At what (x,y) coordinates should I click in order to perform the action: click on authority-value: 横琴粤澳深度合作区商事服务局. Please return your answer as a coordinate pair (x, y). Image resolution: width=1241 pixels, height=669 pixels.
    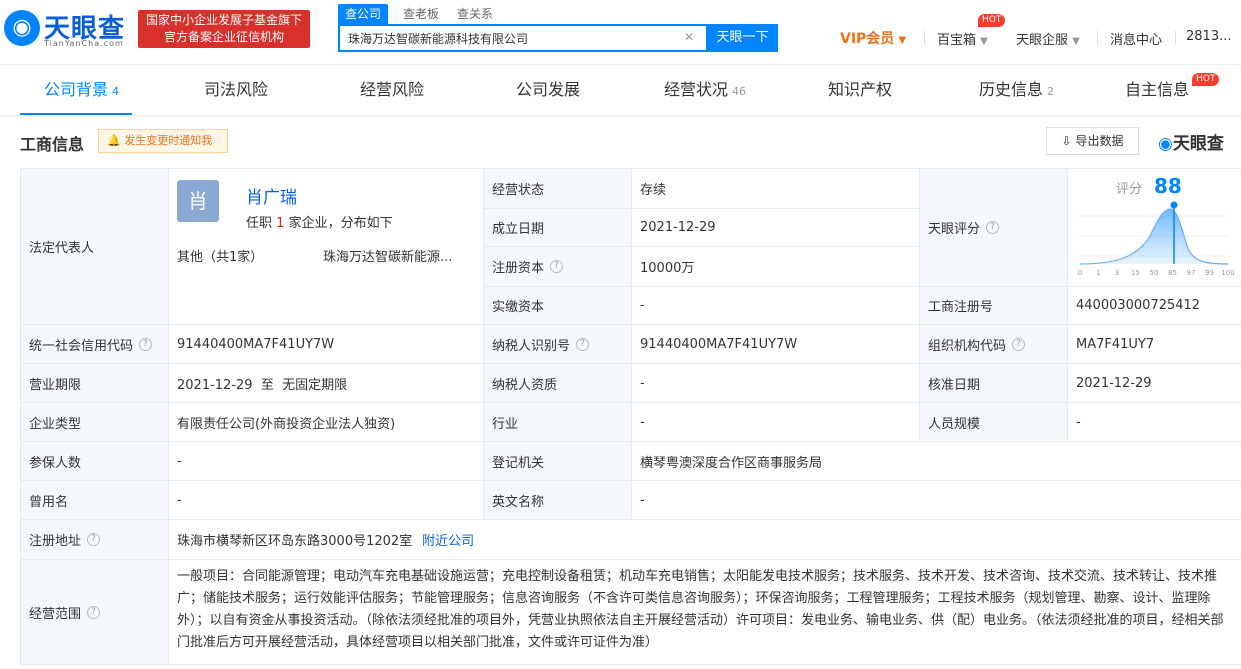
    Looking at the image, I should click on (936, 461).